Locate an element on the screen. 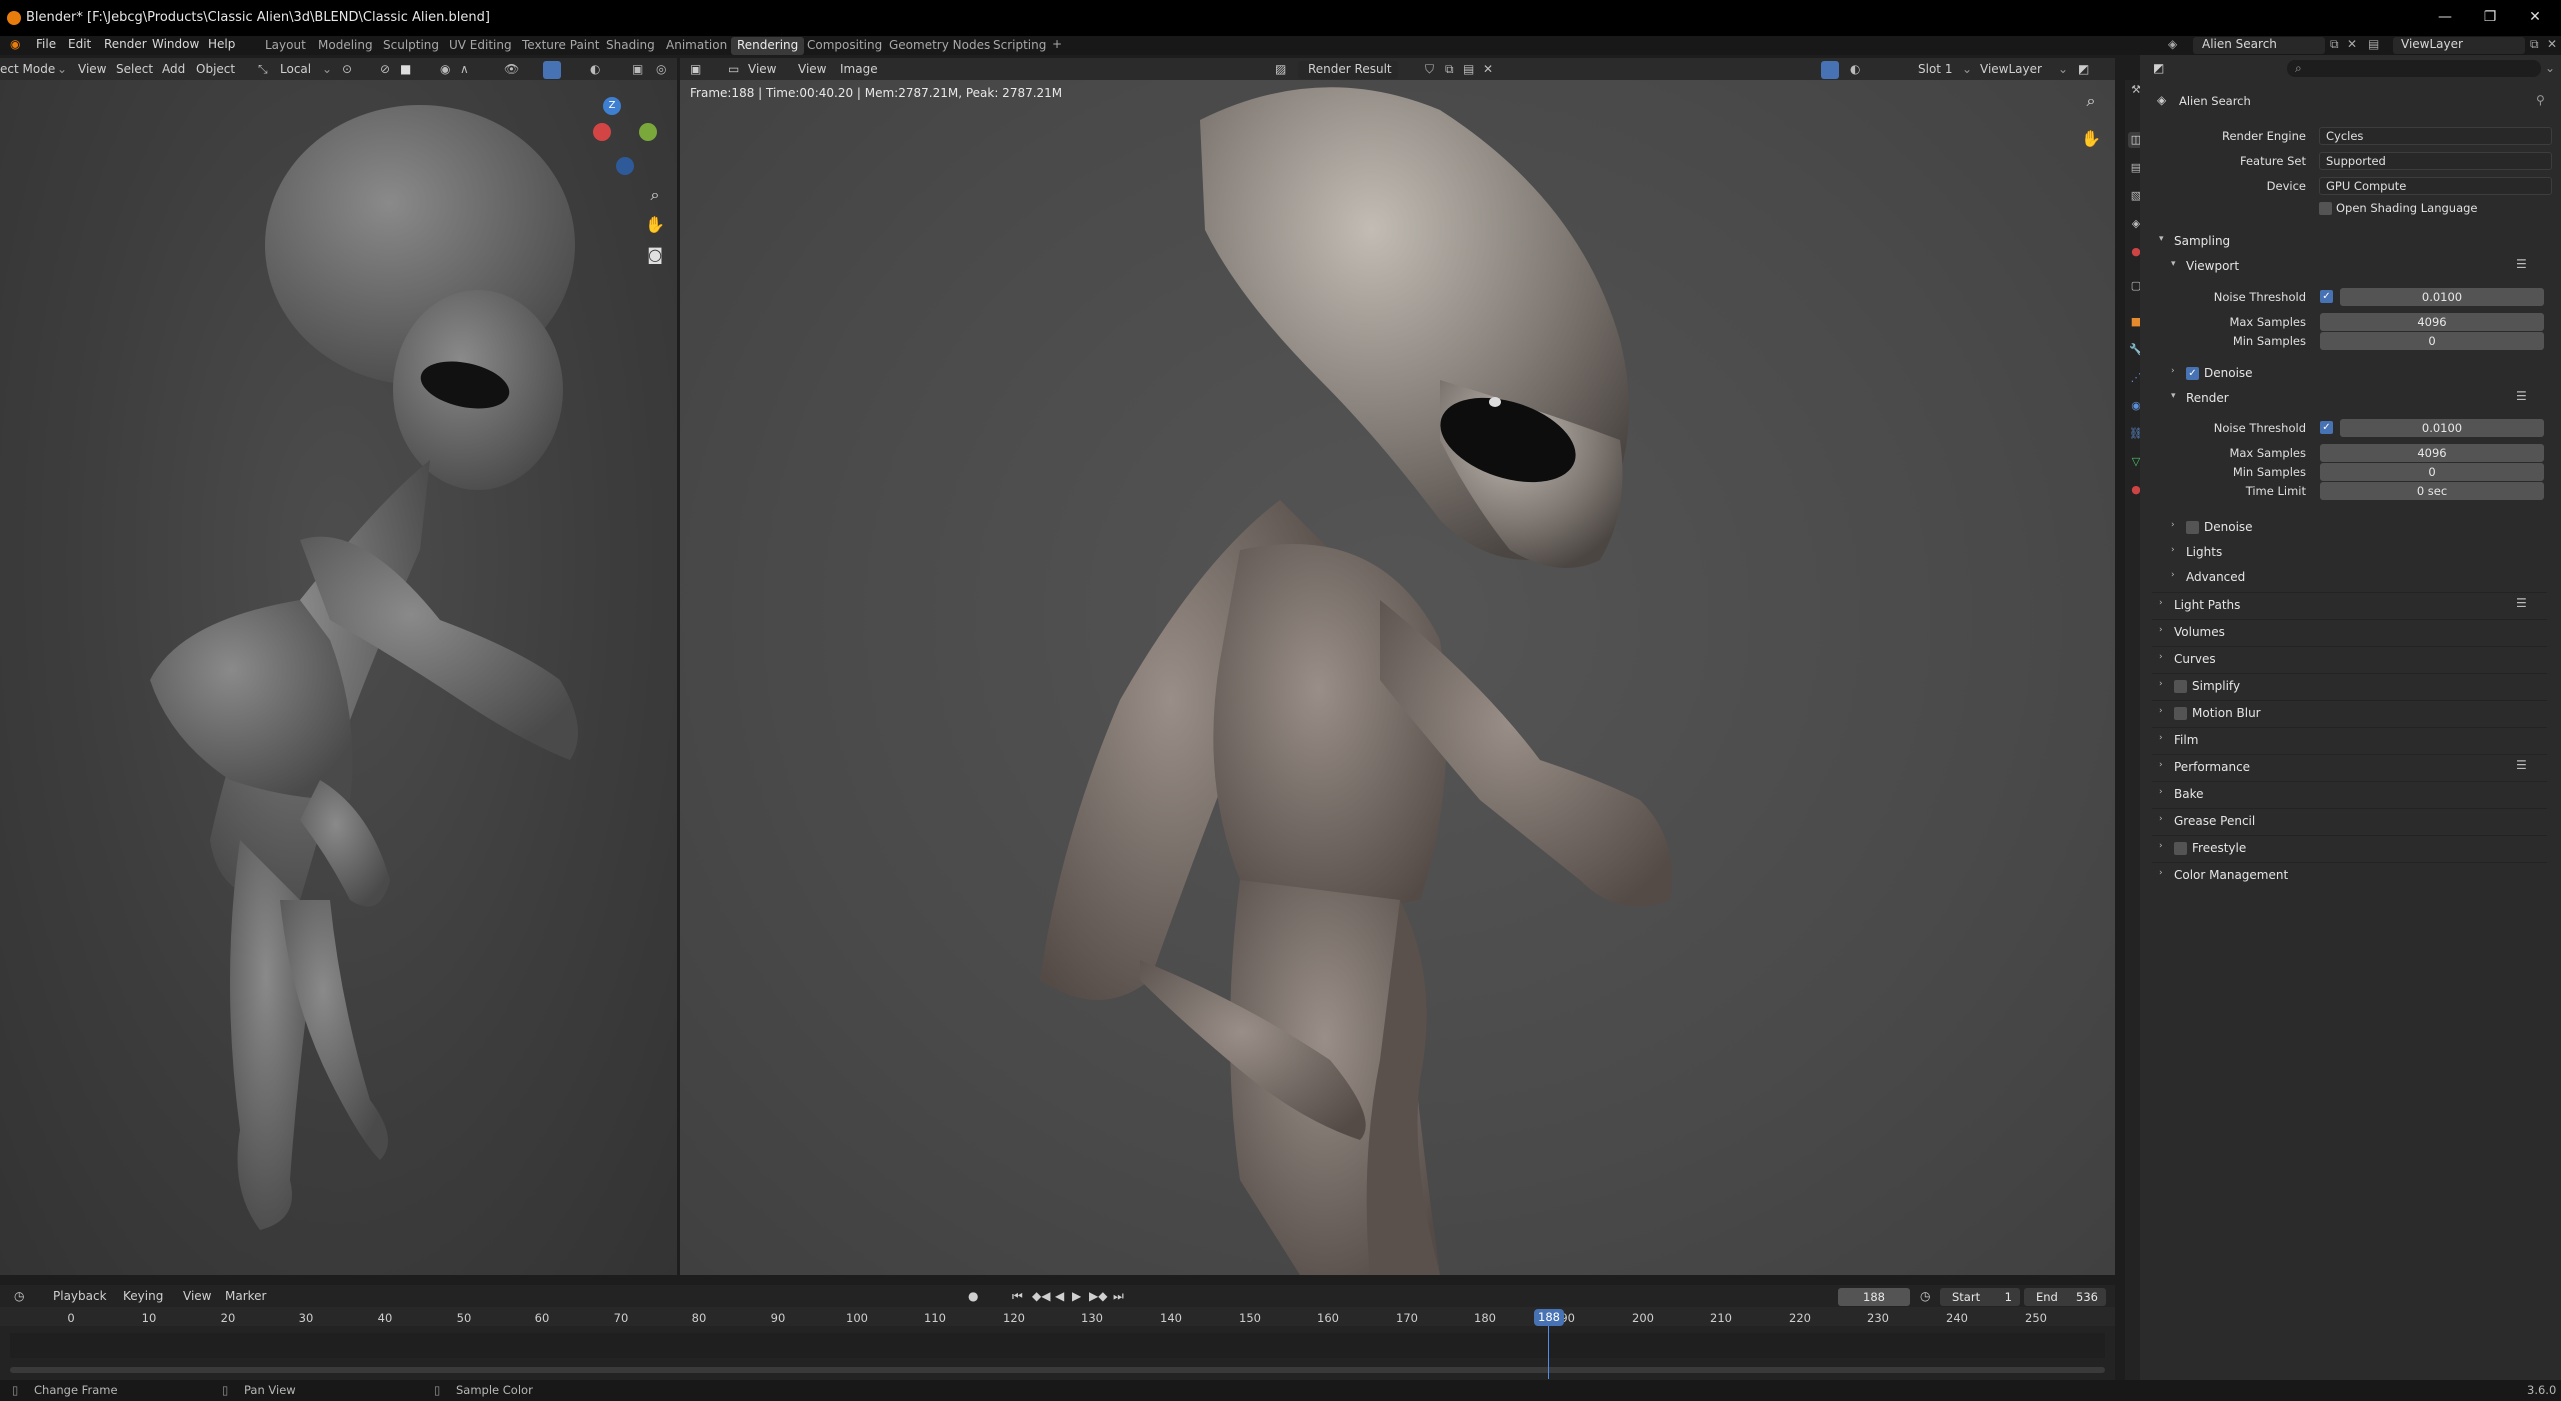  tab-geometry-nodes: Geometry Nodes is located at coordinates (939, 46).